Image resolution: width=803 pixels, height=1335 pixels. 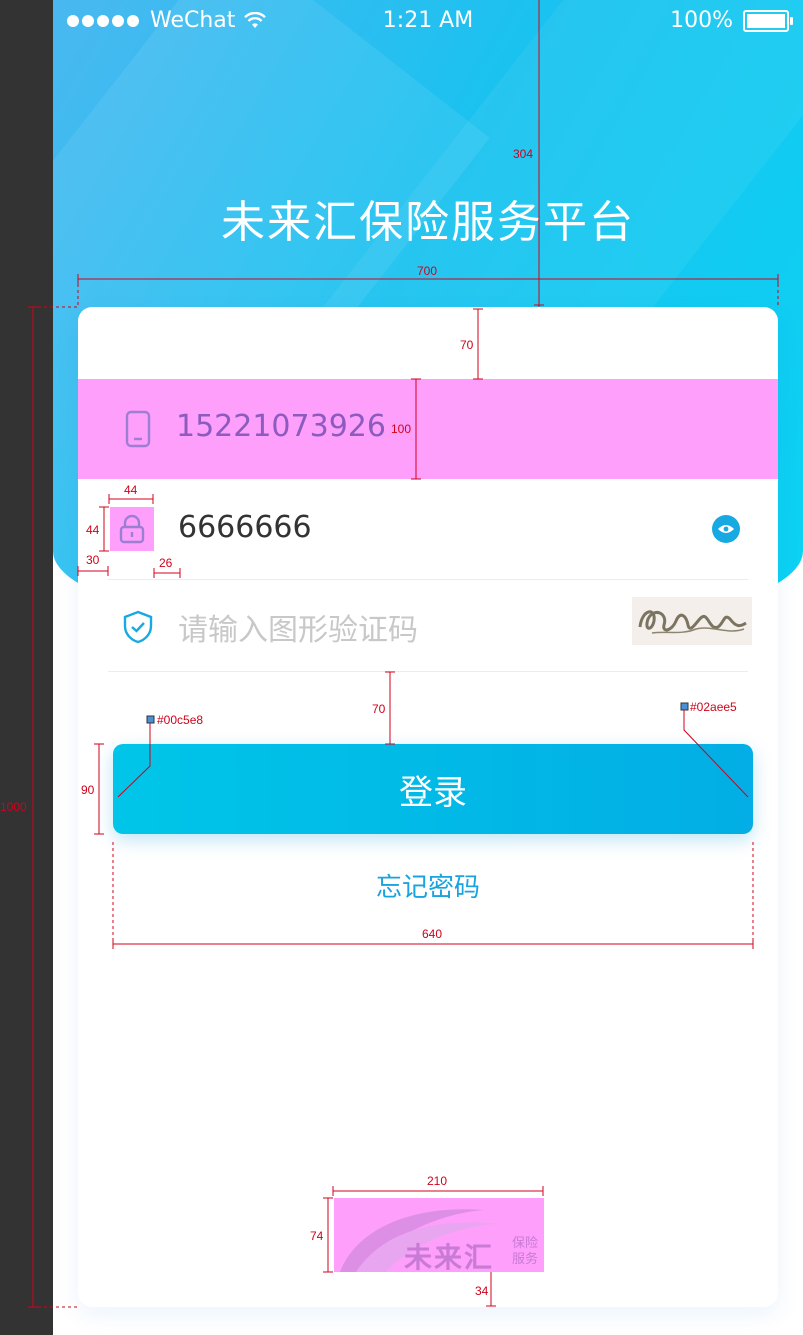 What do you see at coordinates (525, 1251) in the screenshot?
I see `logo-subtext: 保险 服务` at bounding box center [525, 1251].